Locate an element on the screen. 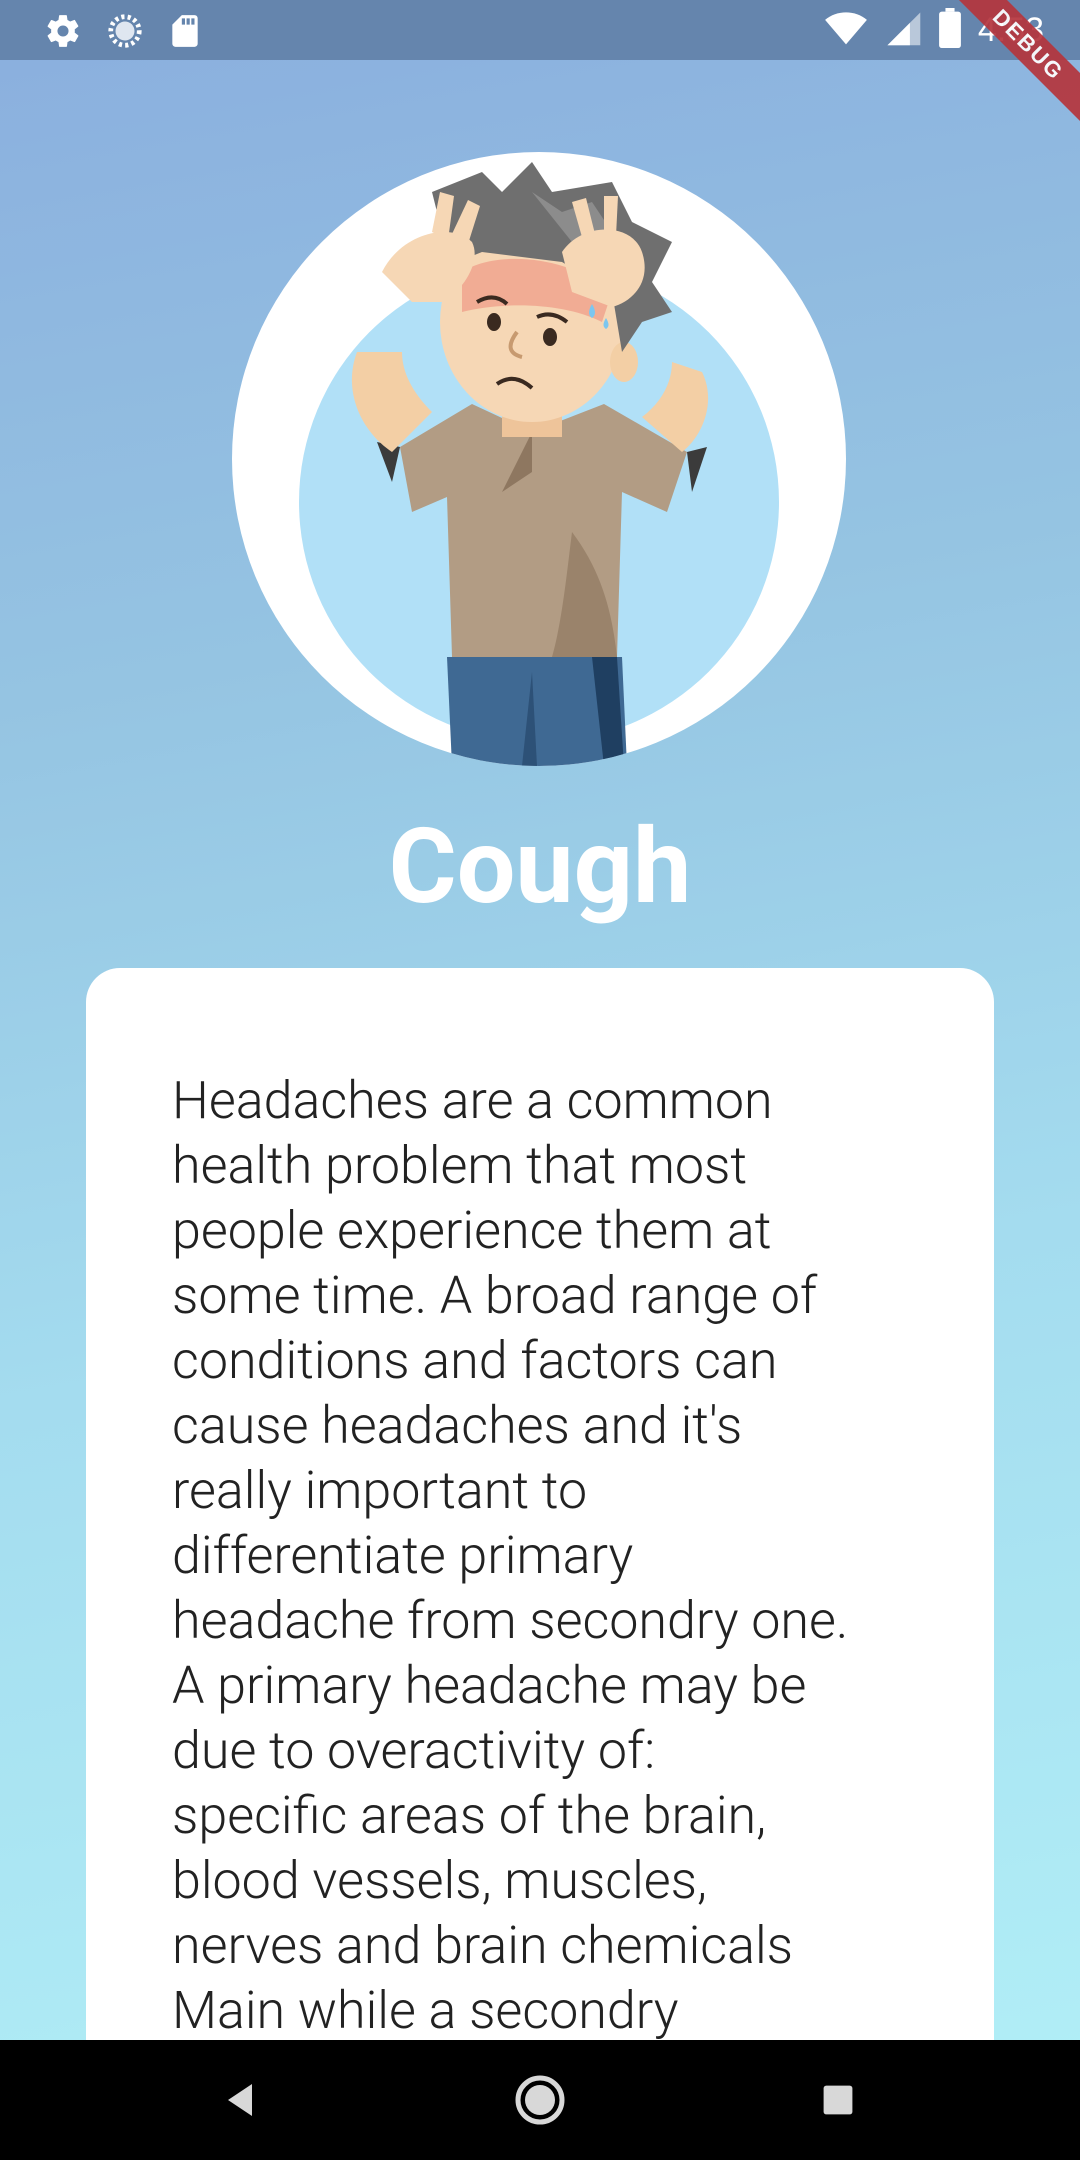 The height and width of the screenshot is (2160, 1080). debug-label: DEBUG is located at coordinates (1010, 67).